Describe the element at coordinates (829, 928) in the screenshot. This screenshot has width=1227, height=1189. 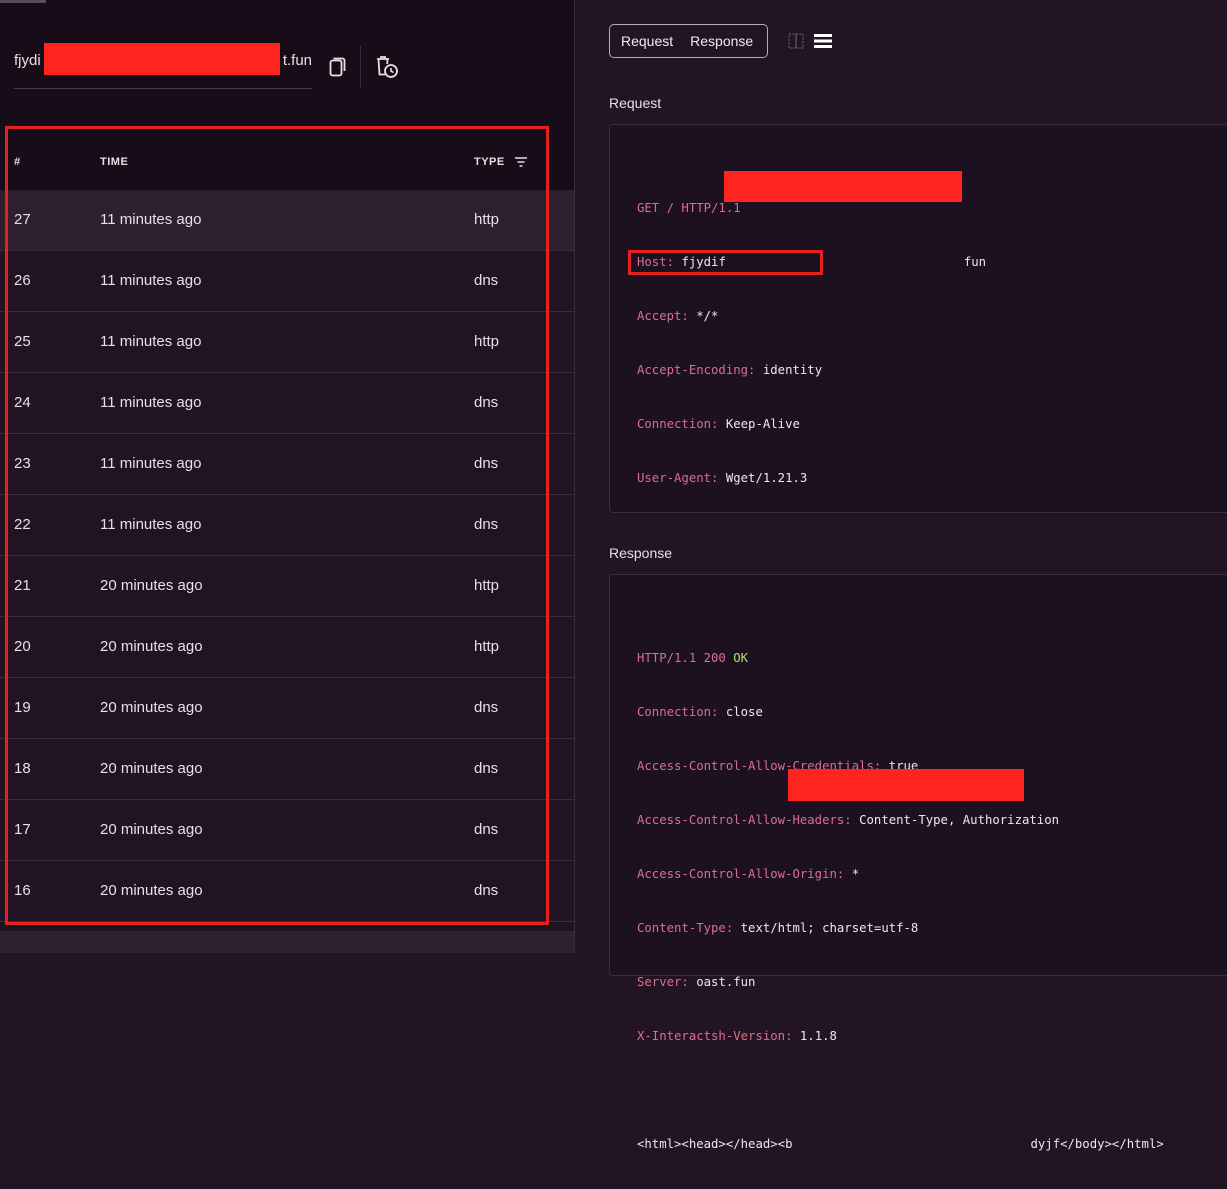
I see `header-value: text/html; charset=utf-8` at that location.